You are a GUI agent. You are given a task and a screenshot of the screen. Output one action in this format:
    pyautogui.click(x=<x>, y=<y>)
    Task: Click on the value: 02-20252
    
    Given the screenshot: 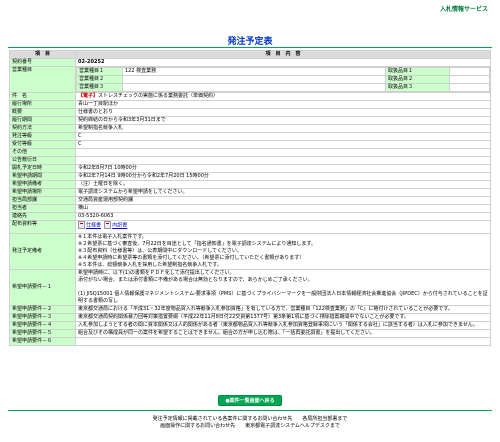 What is the action you would take?
    pyautogui.click(x=283, y=62)
    